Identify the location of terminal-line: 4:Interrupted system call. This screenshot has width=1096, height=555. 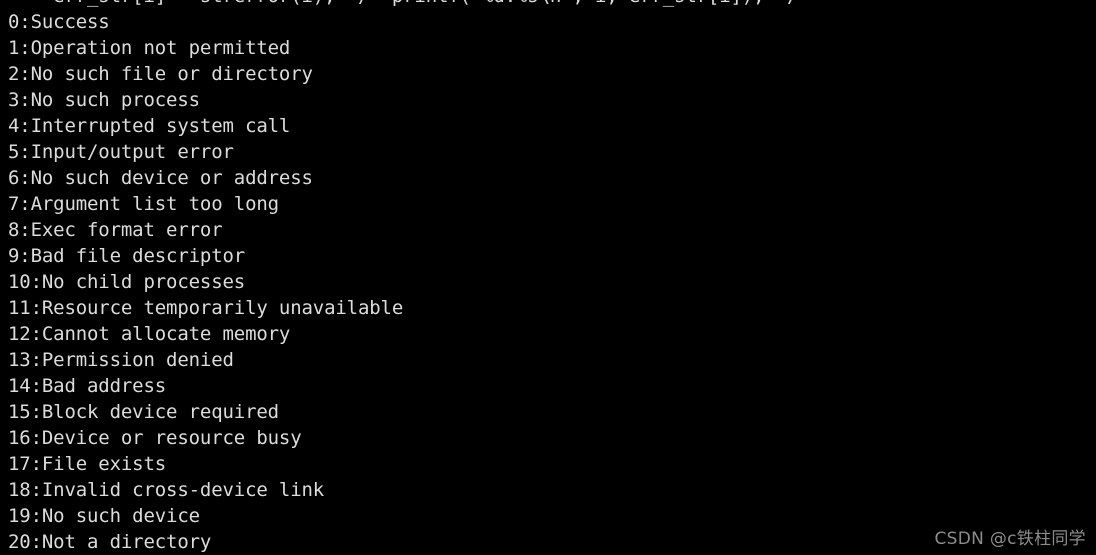
(149, 126).